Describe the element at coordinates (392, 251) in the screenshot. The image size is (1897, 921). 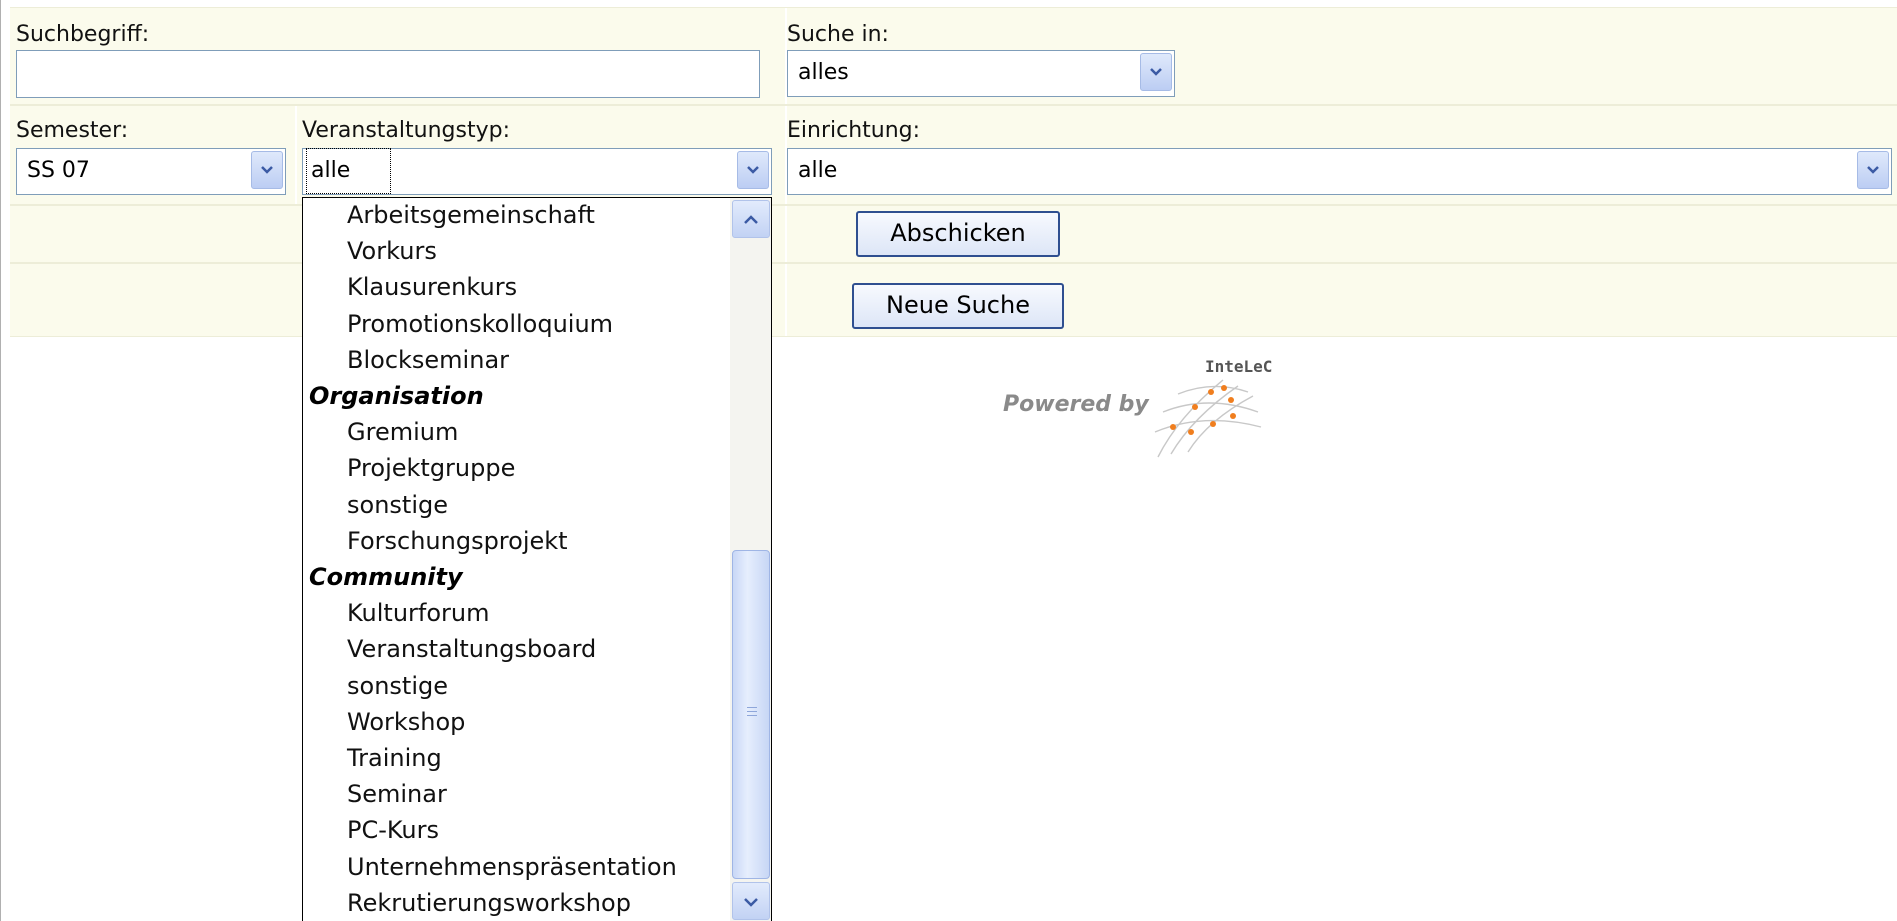
I see `dropdown-option: Vorkurs` at that location.